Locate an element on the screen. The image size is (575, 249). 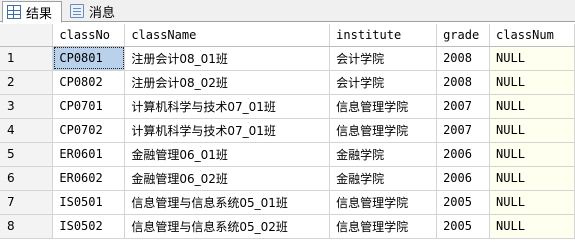
table-row: 5 ER0601 金融管理06_01班 金融学院 2006 NULL is located at coordinates (287, 154).